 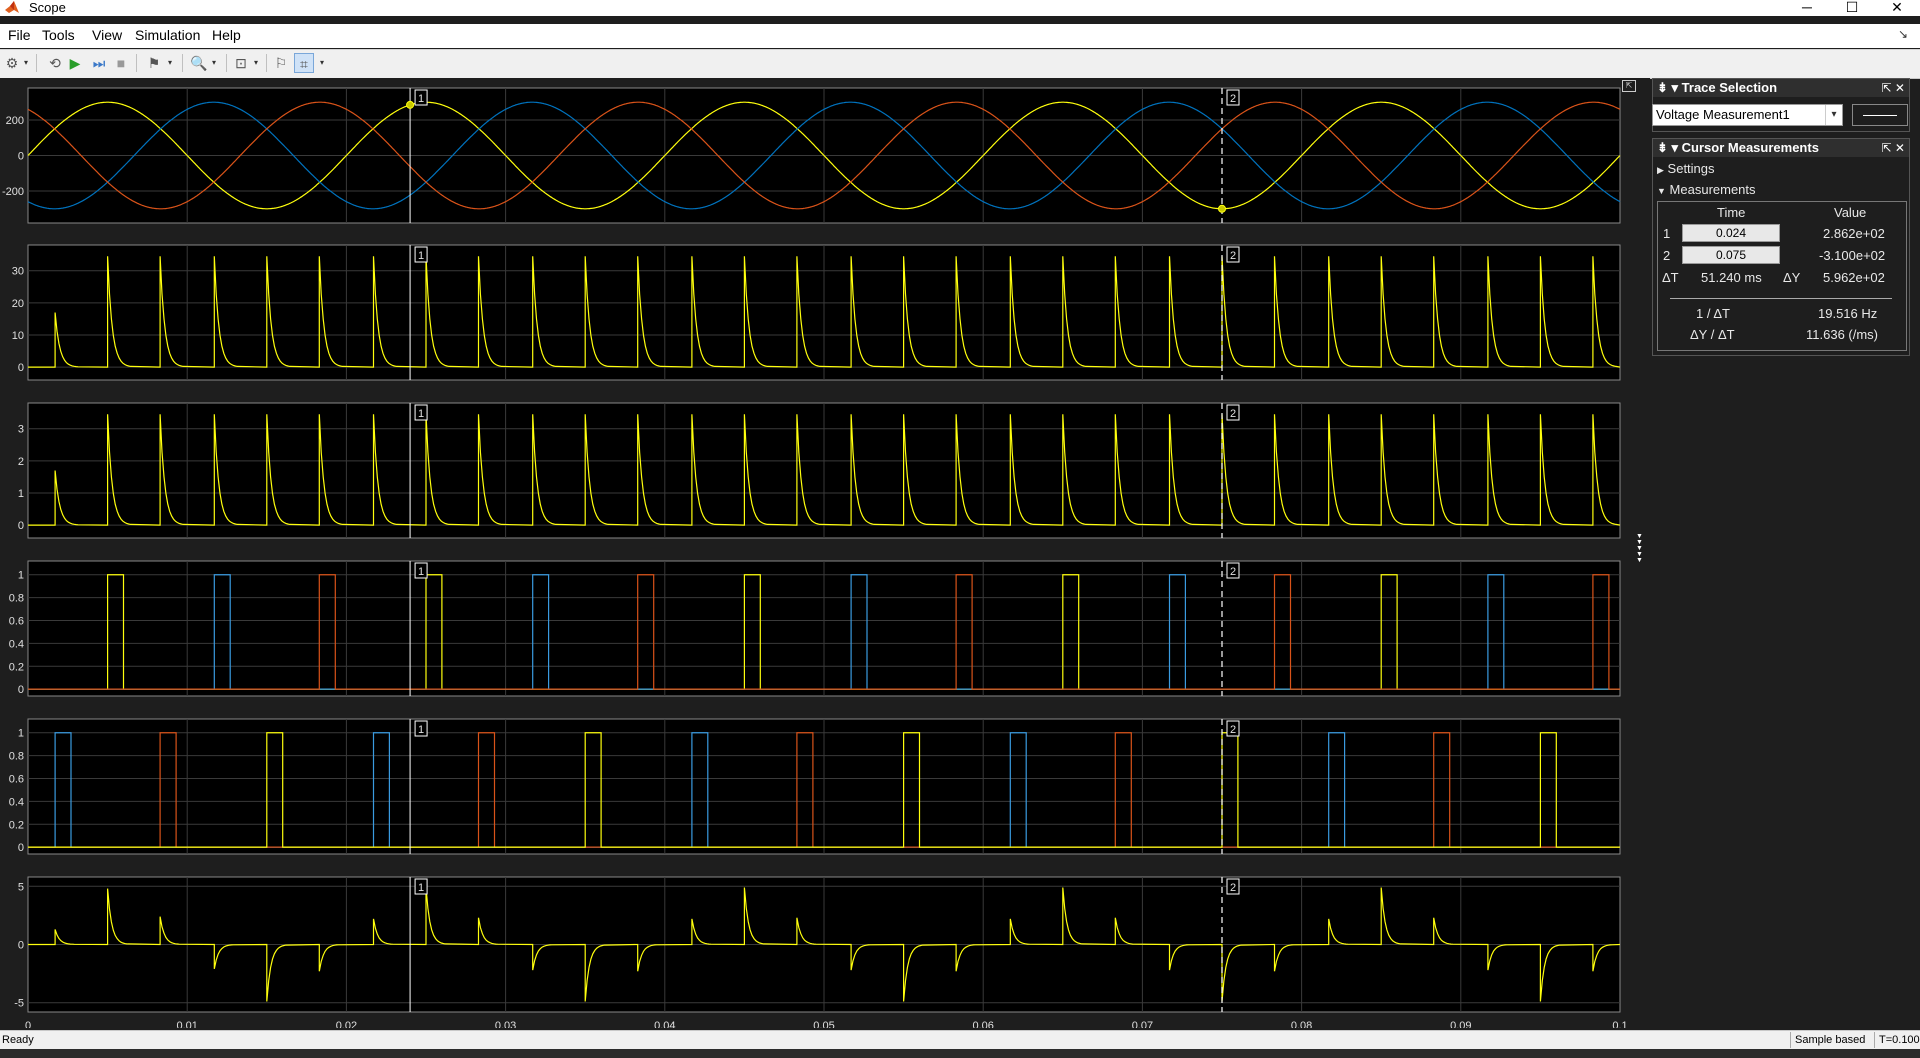 I want to click on settings-label: Settings, so click(x=1691, y=168).